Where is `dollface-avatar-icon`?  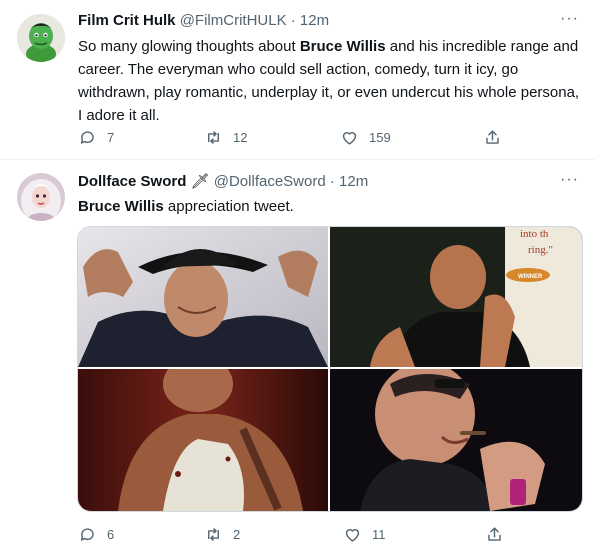 dollface-avatar-icon is located at coordinates (41, 197).